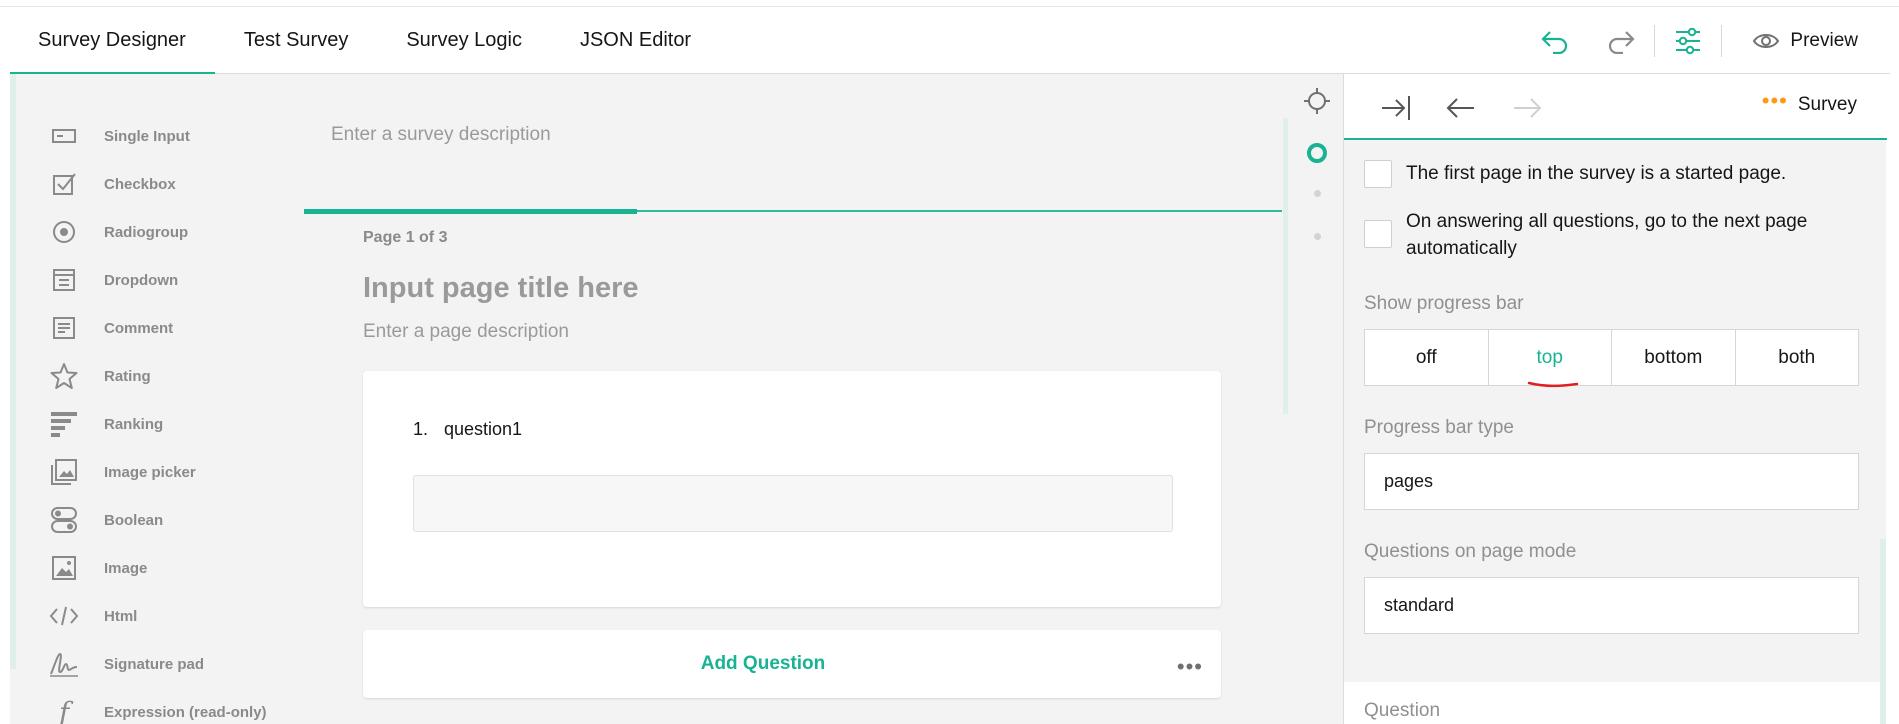  I want to click on redo-icon, so click(1622, 42).